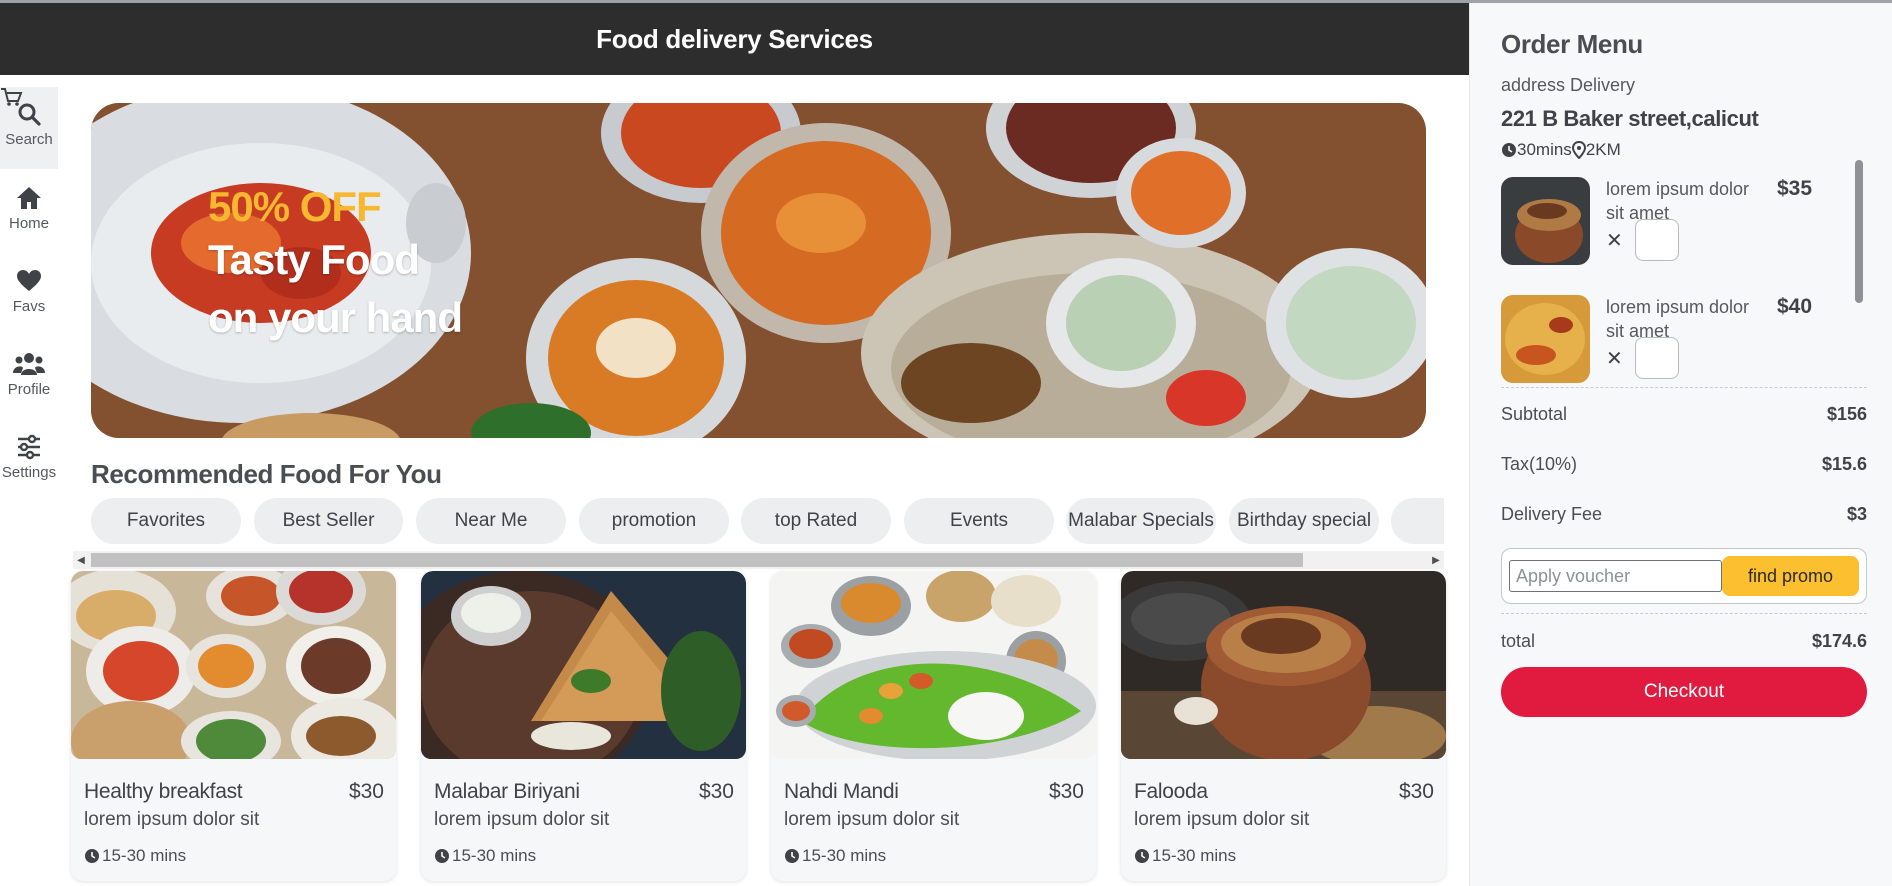 This screenshot has height=886, width=1892. I want to click on delivery-value: $3, so click(1856, 514).